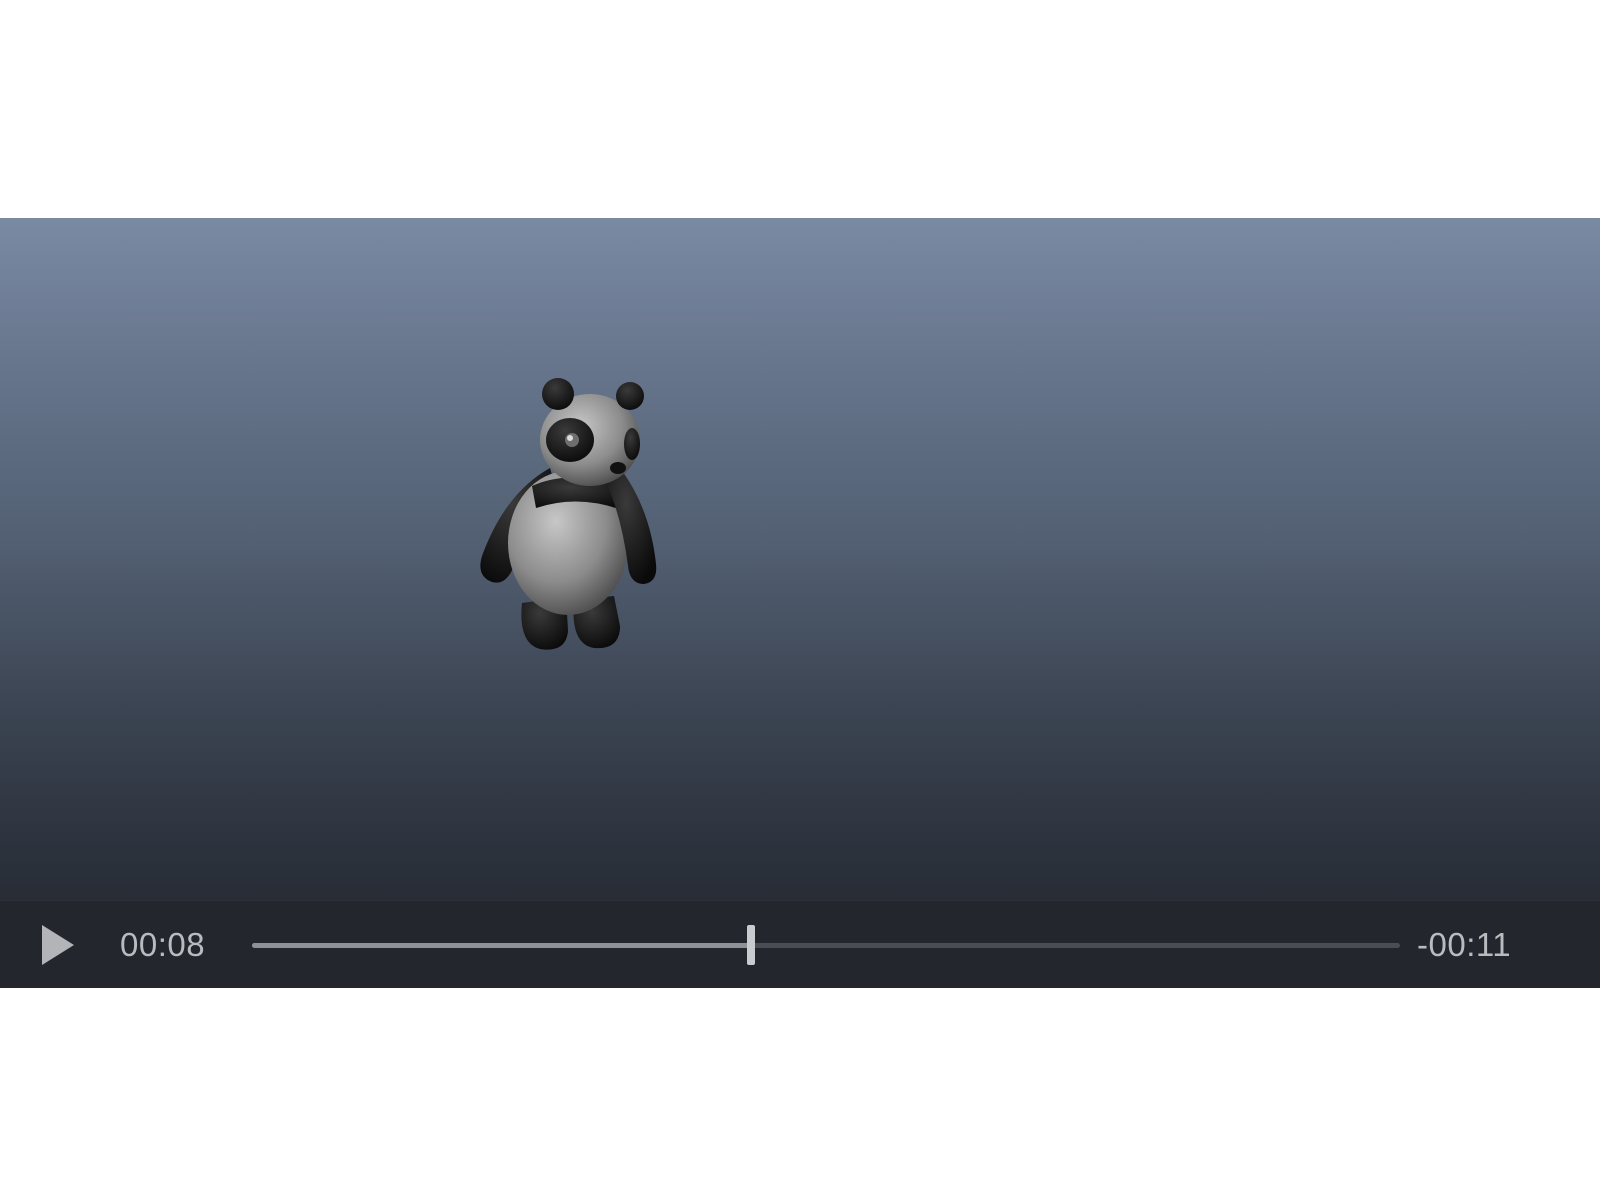 The image size is (1600, 1200). Describe the element at coordinates (502, 945) in the screenshot. I see `progress-fill` at that location.